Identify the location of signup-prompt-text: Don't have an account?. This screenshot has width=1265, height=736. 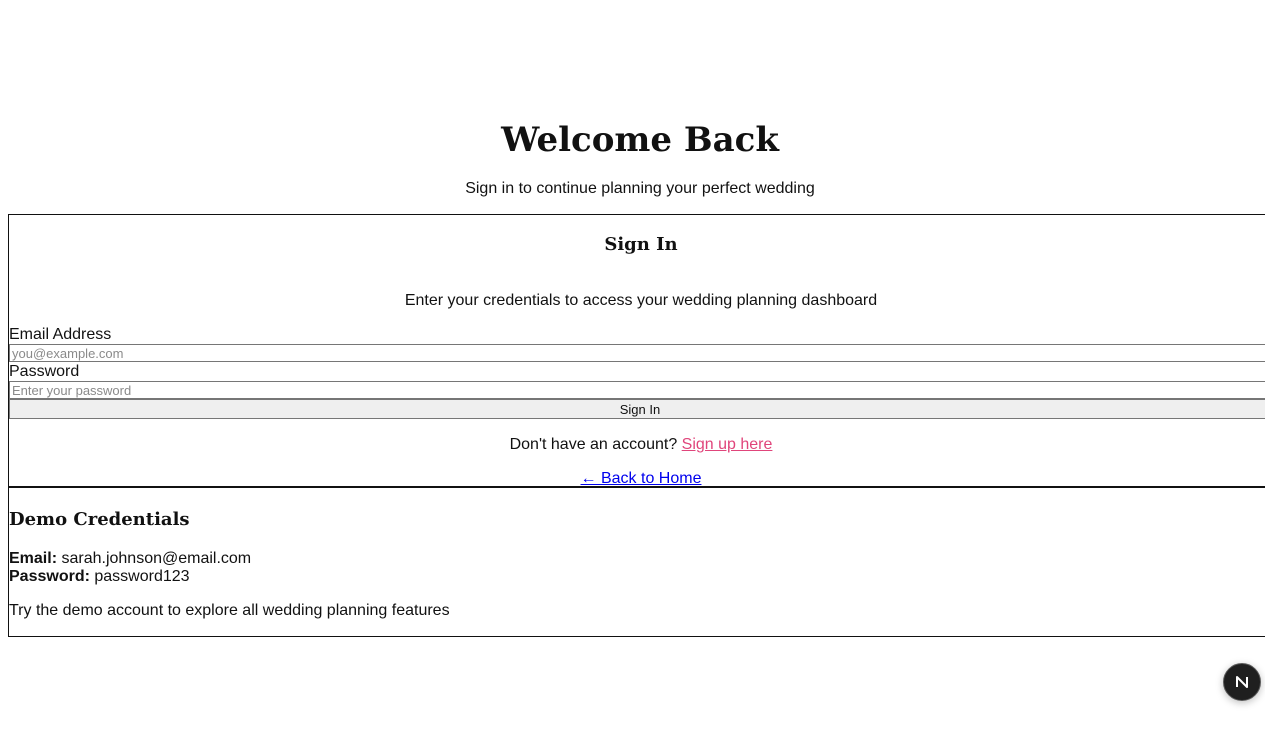
(593, 444).